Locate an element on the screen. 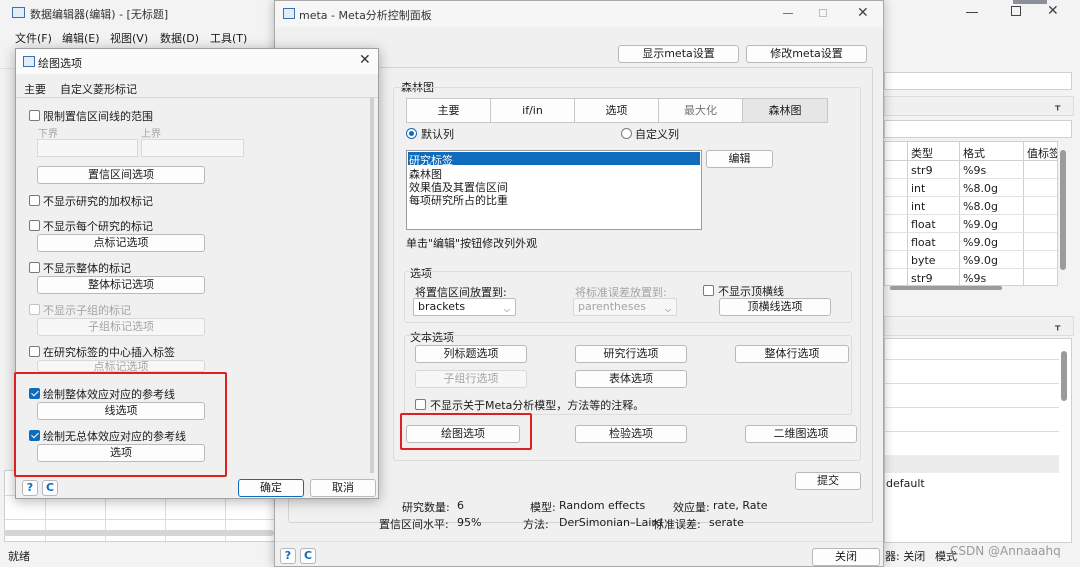 The height and width of the screenshot is (567, 1080). status-right-1: 器: 关闭 is located at coordinates (905, 556).